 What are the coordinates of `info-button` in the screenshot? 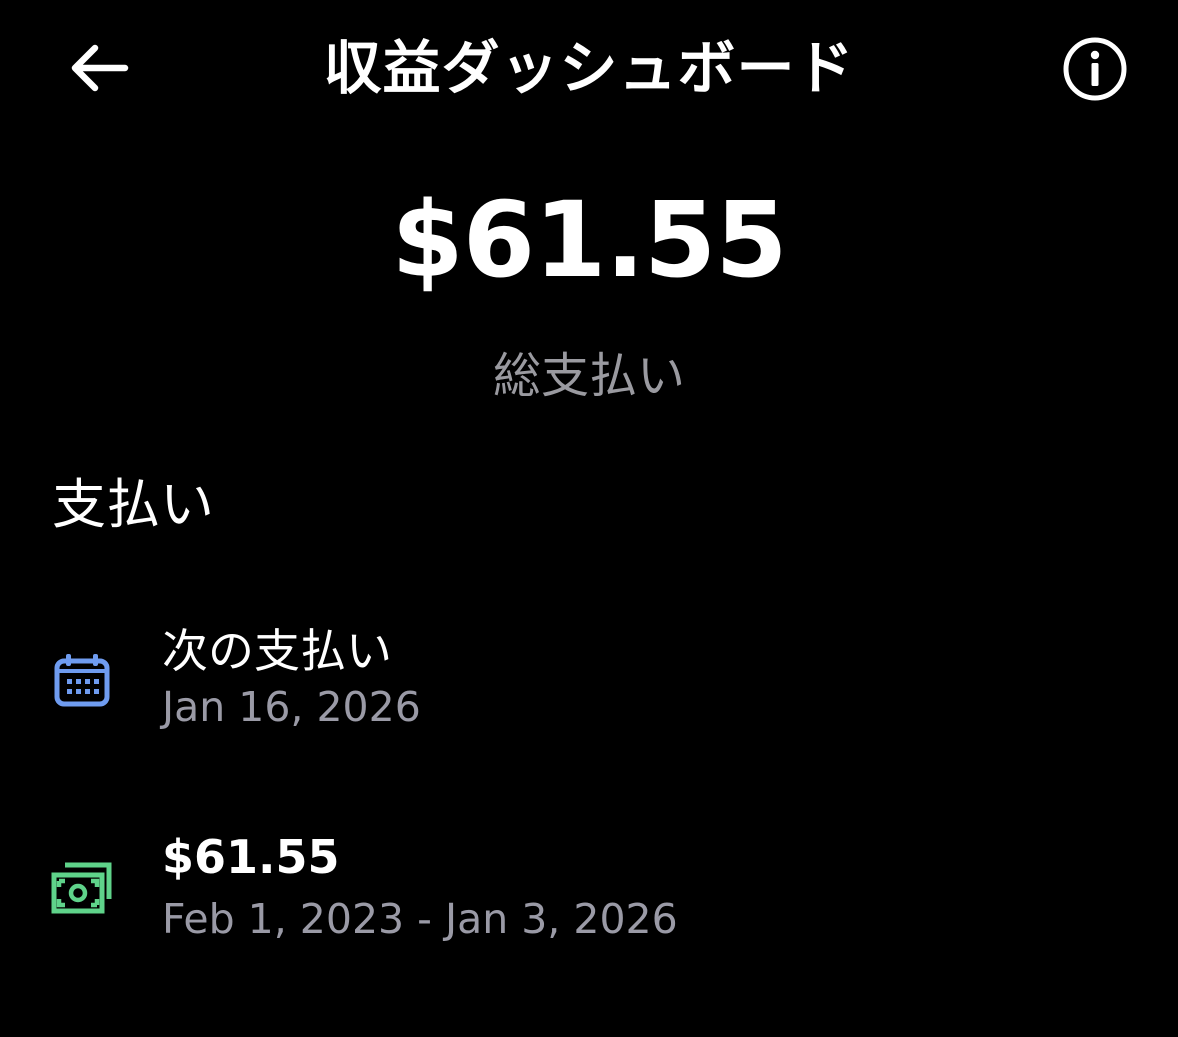 It's located at (1095, 69).